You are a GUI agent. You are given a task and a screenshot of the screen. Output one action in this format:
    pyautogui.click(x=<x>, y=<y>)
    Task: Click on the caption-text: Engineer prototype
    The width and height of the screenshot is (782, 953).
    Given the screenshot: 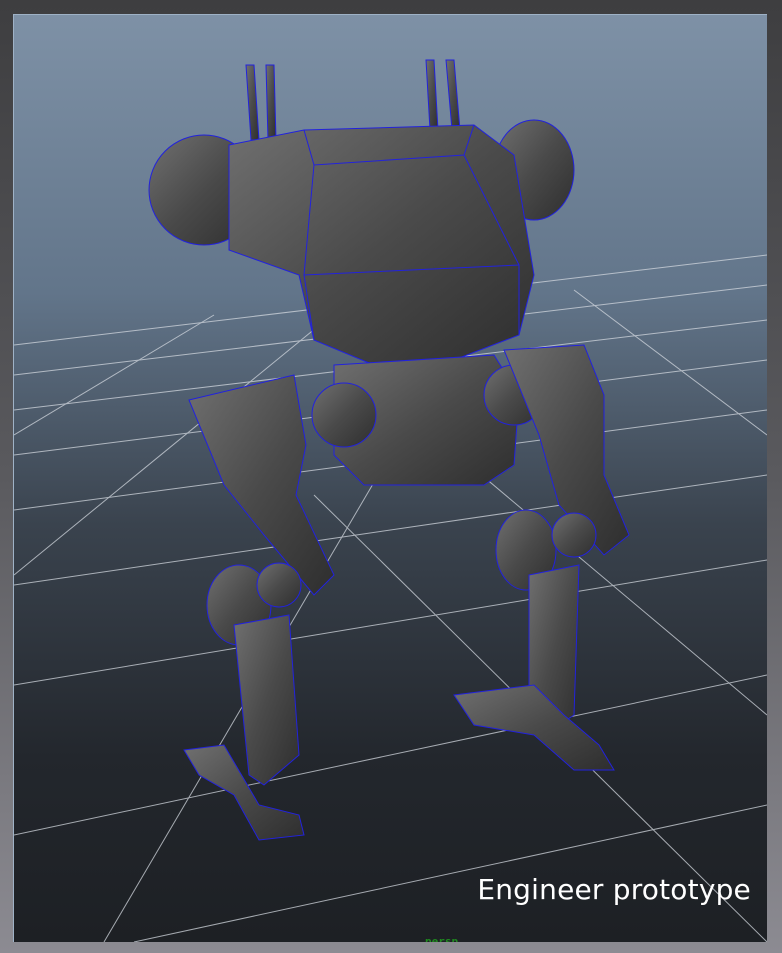 What is the action you would take?
    pyautogui.click(x=614, y=889)
    